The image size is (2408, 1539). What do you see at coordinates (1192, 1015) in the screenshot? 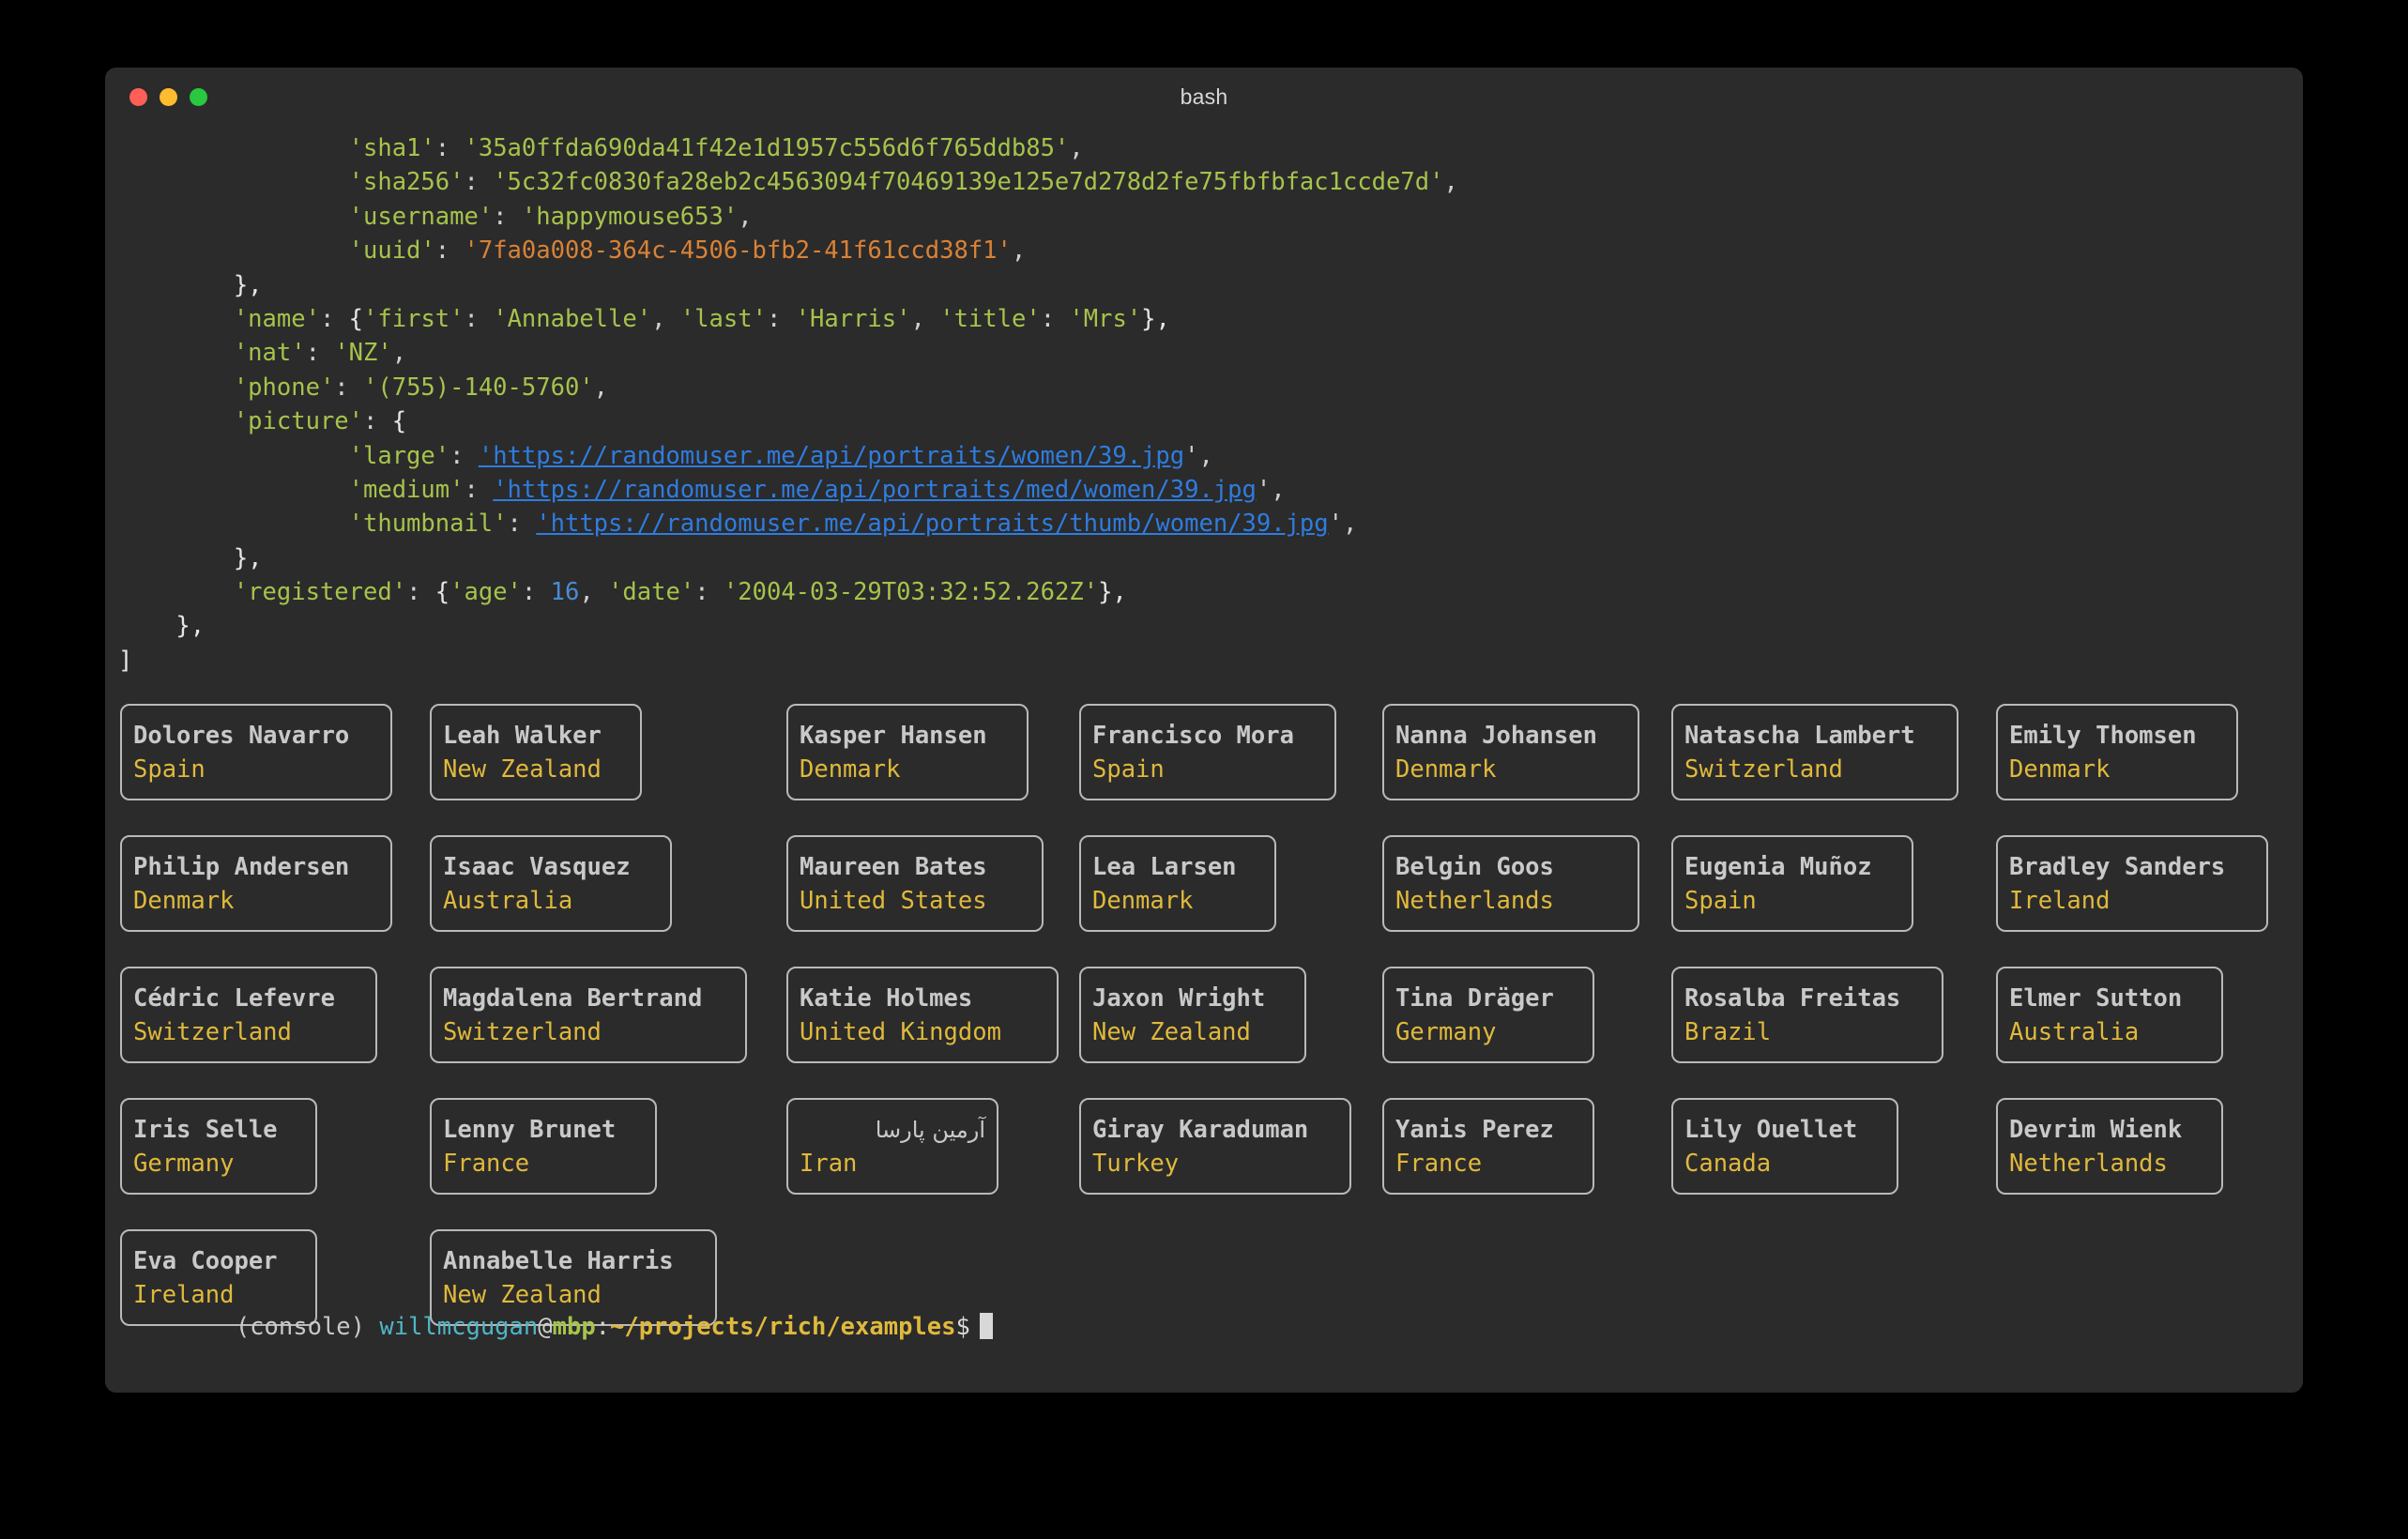
I see `person-panel: Jaxon Wright New Zealand` at bounding box center [1192, 1015].